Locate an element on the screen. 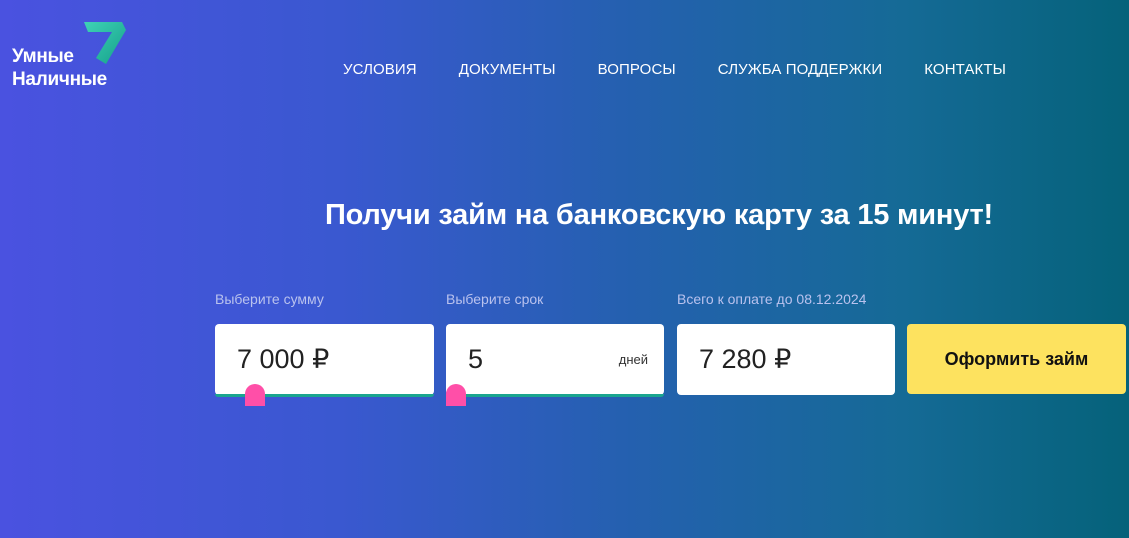 This screenshot has width=1129, height=538. term-unit: дней is located at coordinates (633, 359).